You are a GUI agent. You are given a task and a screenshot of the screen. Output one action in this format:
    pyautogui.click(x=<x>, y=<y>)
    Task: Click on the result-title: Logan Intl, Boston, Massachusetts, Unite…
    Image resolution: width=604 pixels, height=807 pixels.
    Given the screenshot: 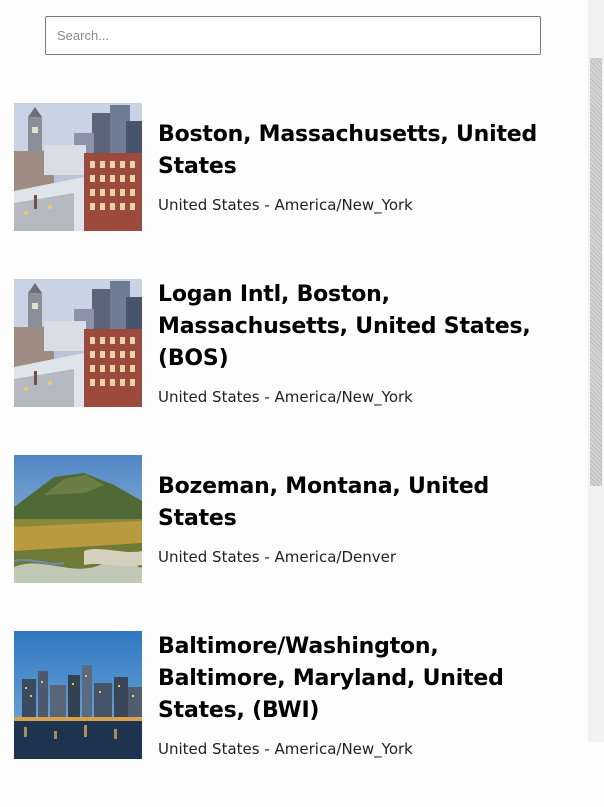 What is the action you would take?
    pyautogui.click(x=365, y=327)
    